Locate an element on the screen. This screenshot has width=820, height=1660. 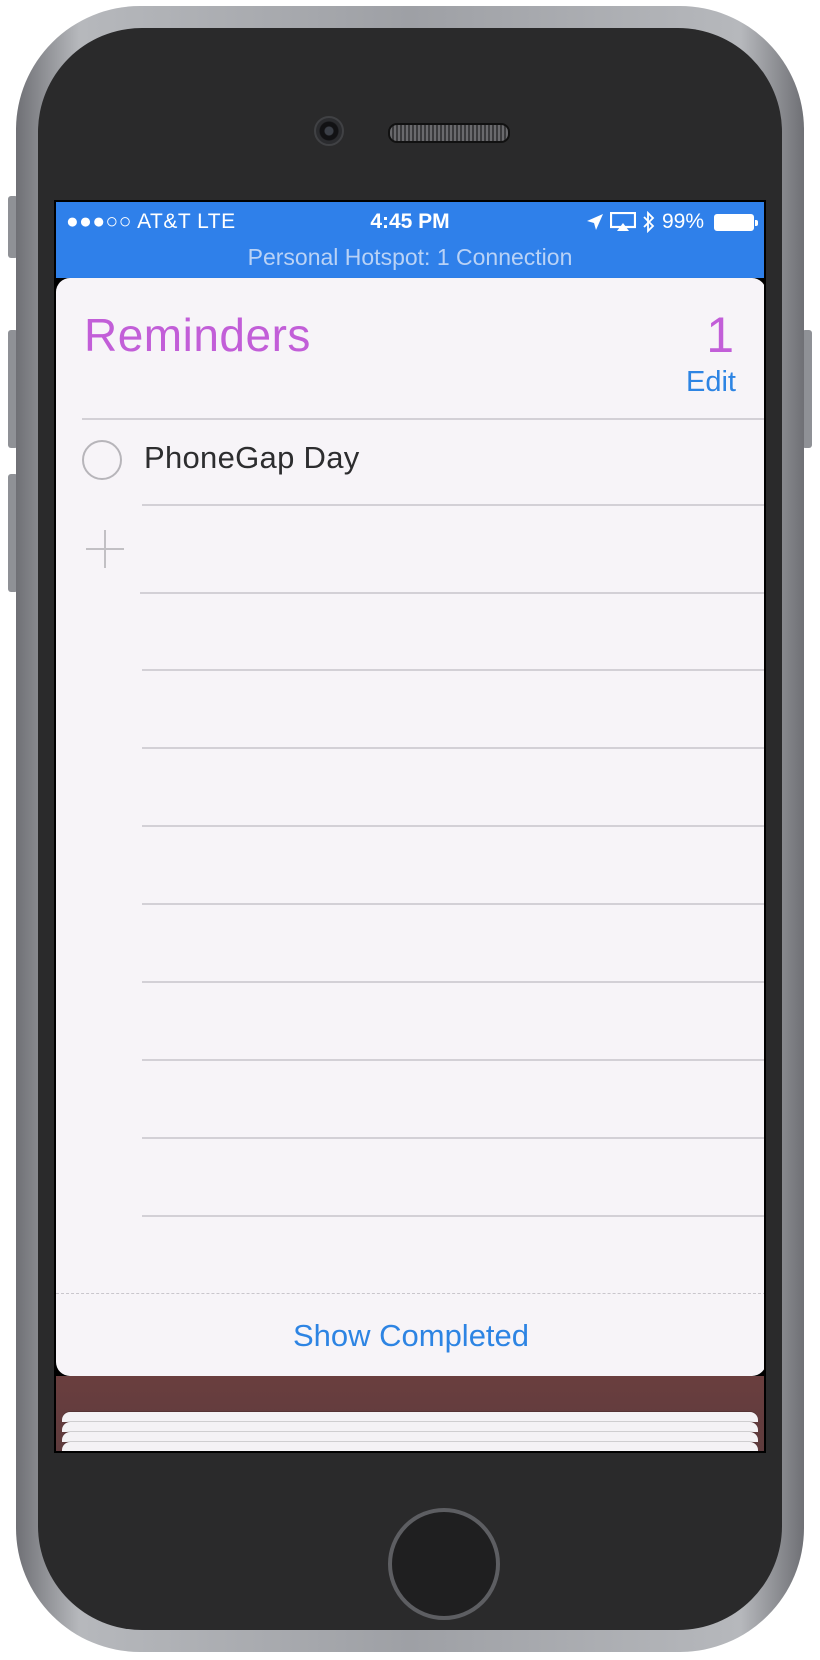
show-completed-button: Show Completed is located at coordinates (410, 1336).